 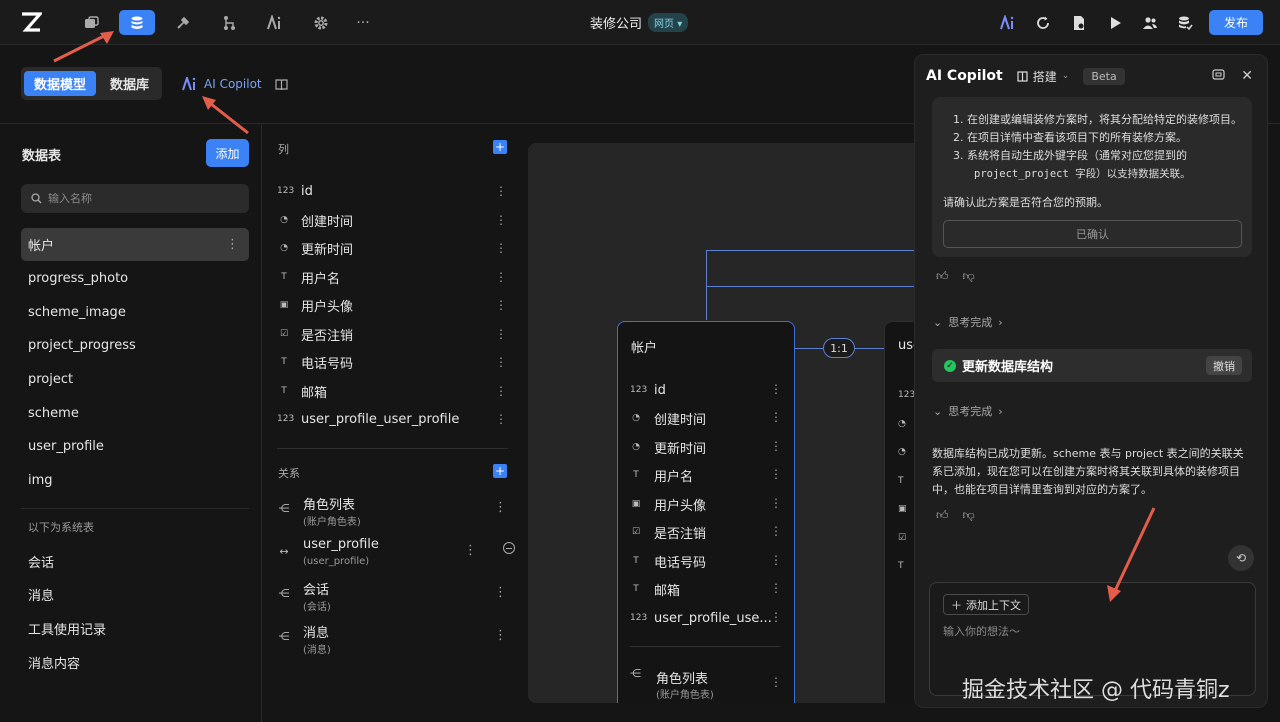 I want to click on table-item-session: 会话, so click(x=135, y=561).